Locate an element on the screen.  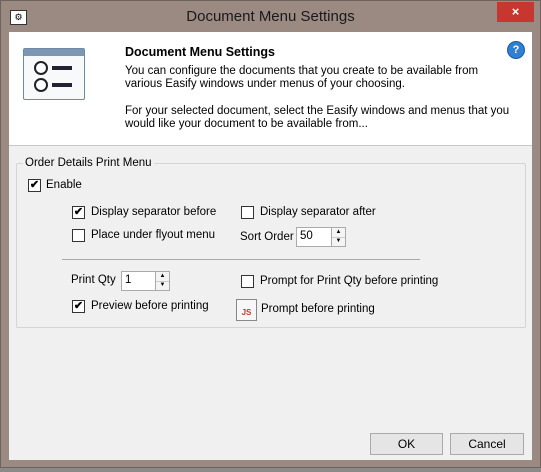
place-under-flyout-label: Place under flyout menu is located at coordinates (153, 235).